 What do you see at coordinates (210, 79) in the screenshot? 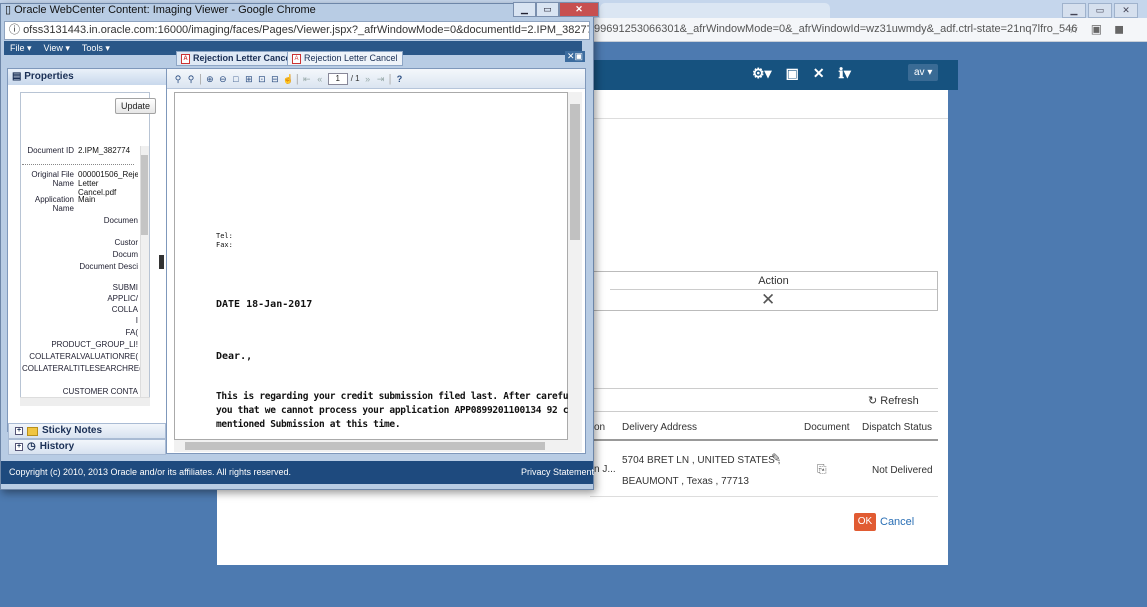
I see `zoom-in-icon: ⊕` at bounding box center [210, 79].